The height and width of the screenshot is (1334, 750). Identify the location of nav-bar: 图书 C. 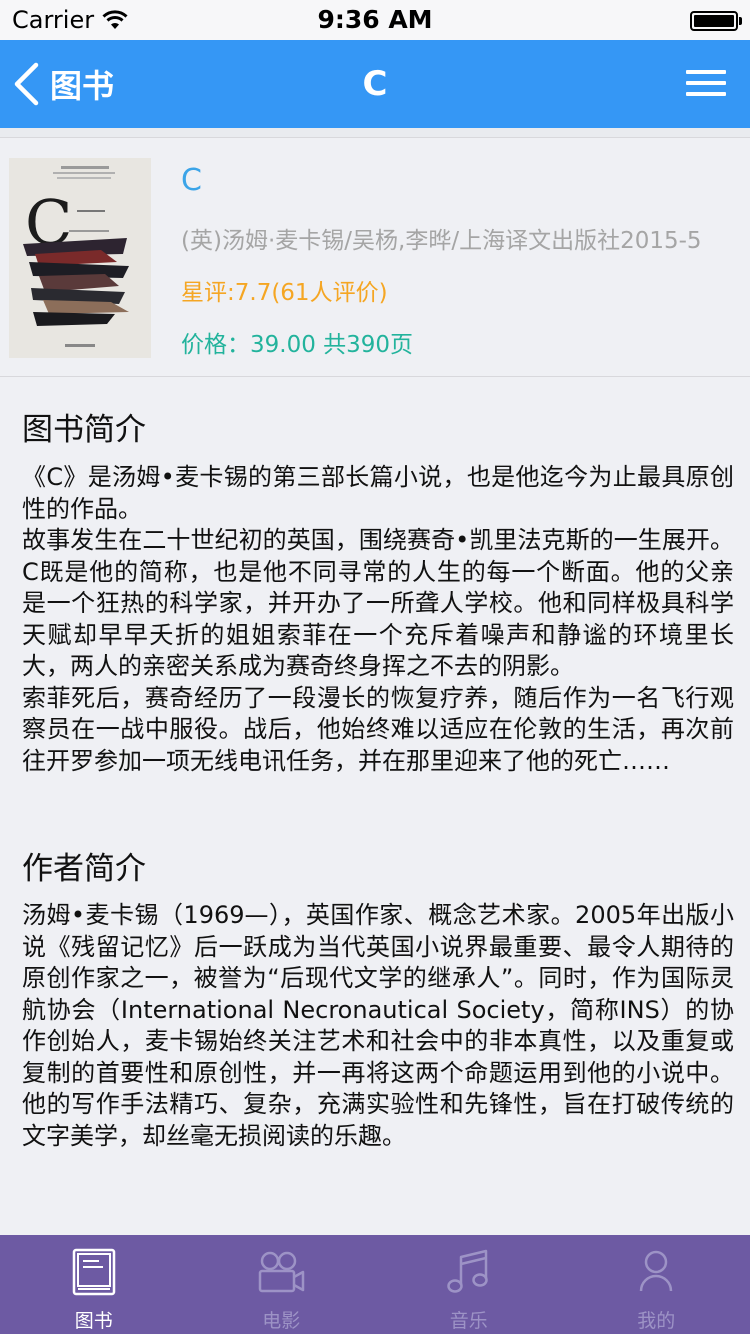
(375, 84).